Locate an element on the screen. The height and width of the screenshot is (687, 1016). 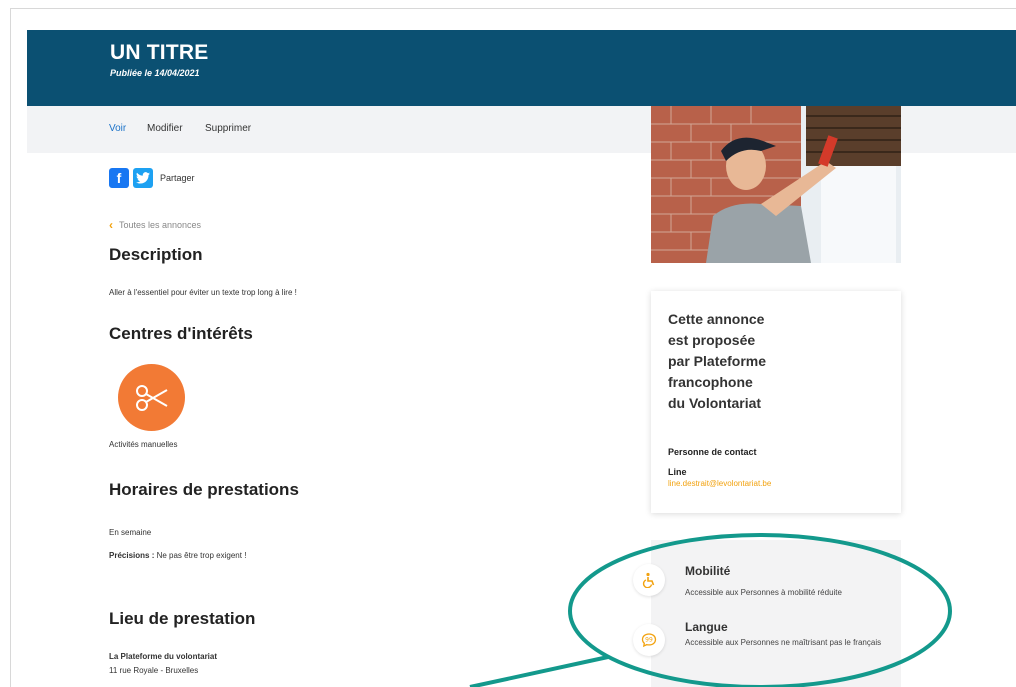
accessibility-title: Langue is located at coordinates (706, 627).